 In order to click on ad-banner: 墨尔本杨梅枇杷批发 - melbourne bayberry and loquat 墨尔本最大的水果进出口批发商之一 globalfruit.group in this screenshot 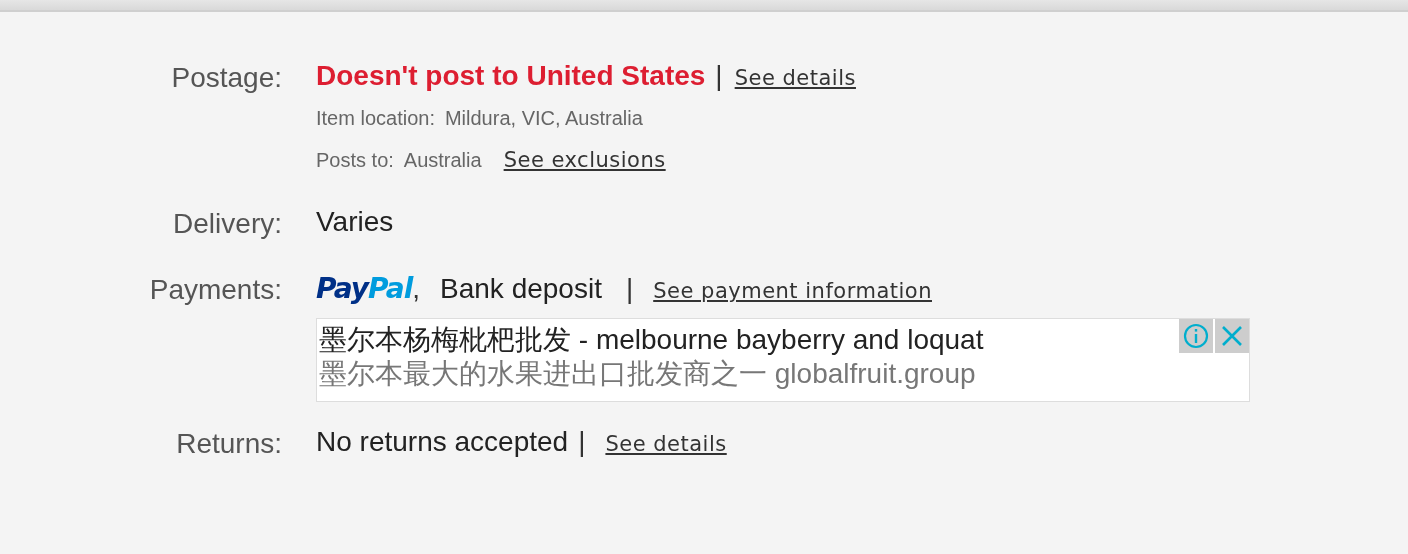, I will do `click(783, 360)`.